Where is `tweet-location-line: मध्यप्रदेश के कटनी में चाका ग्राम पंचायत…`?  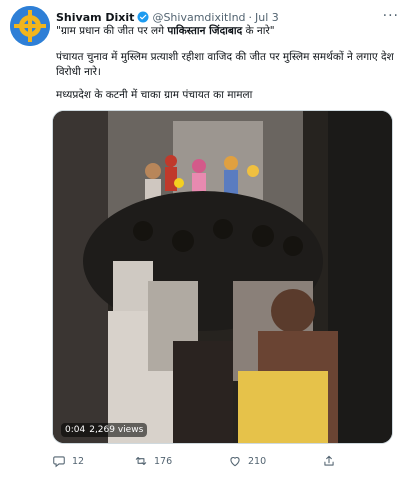
tweet-location-line: मध्यप्रदेश के कटनी में चाका ग्राम पंचायत… is located at coordinates (154, 95).